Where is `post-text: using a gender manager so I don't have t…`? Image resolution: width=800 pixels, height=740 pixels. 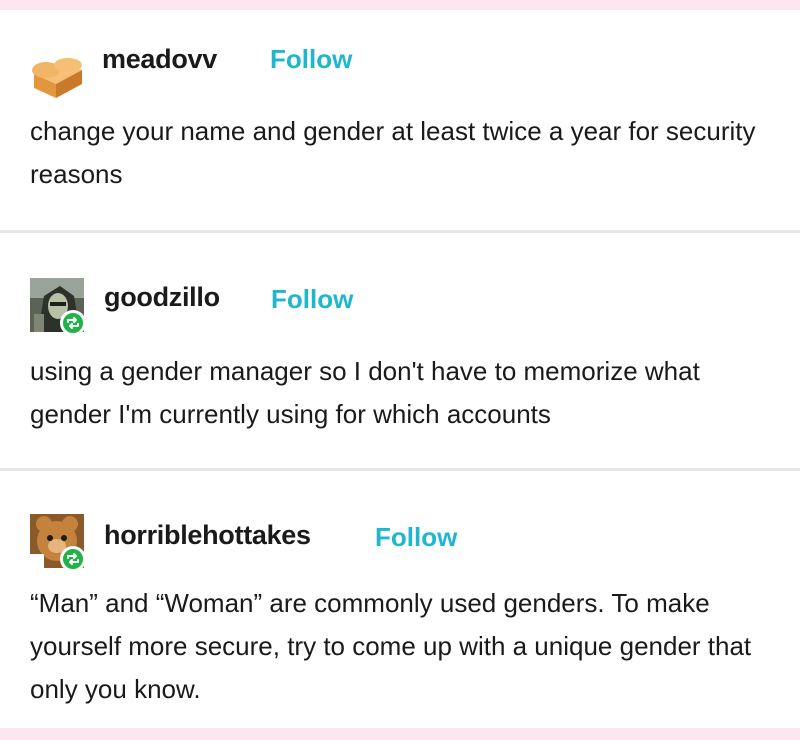 post-text: using a gender manager so I don't have t… is located at coordinates (365, 392).